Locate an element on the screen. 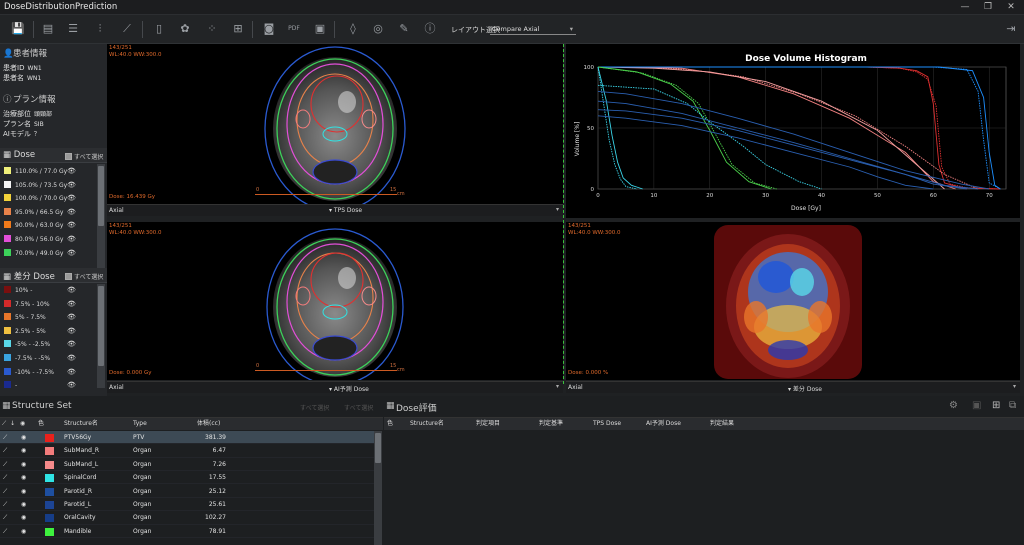 This screenshot has height=545, width=1024. dose-level-row: 110.0% / 77.0 Gy 👁 is located at coordinates (49, 171).